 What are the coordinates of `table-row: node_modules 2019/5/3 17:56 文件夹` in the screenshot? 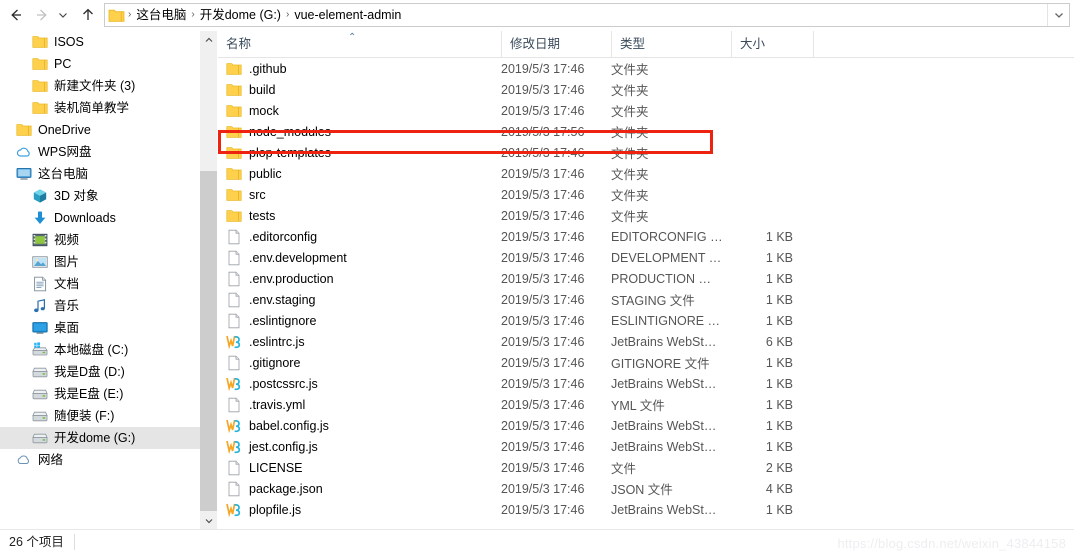 It's located at (646, 131).